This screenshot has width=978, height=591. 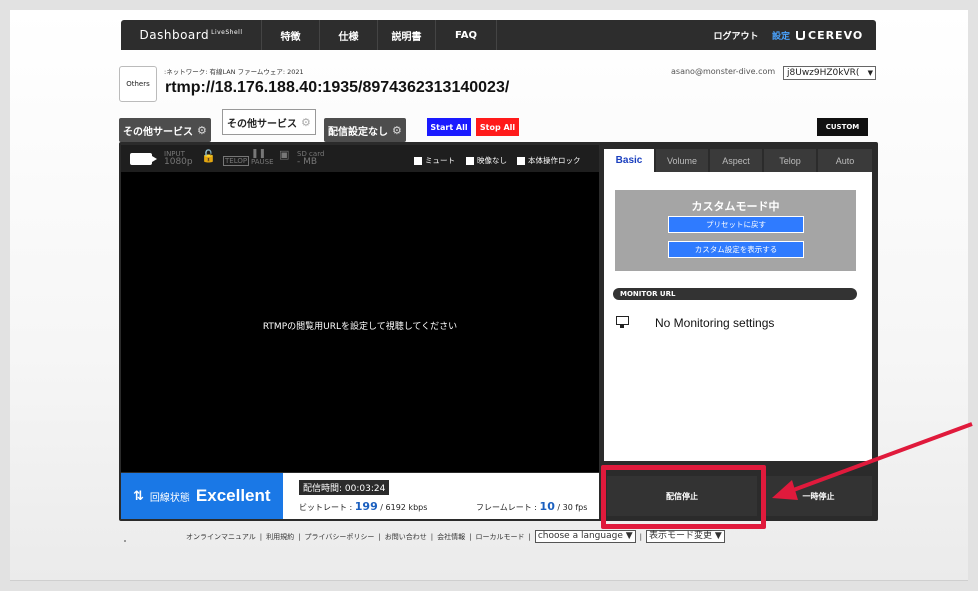 What do you see at coordinates (365, 489) in the screenshot?
I see `stream-time-value: 00:03:24` at bounding box center [365, 489].